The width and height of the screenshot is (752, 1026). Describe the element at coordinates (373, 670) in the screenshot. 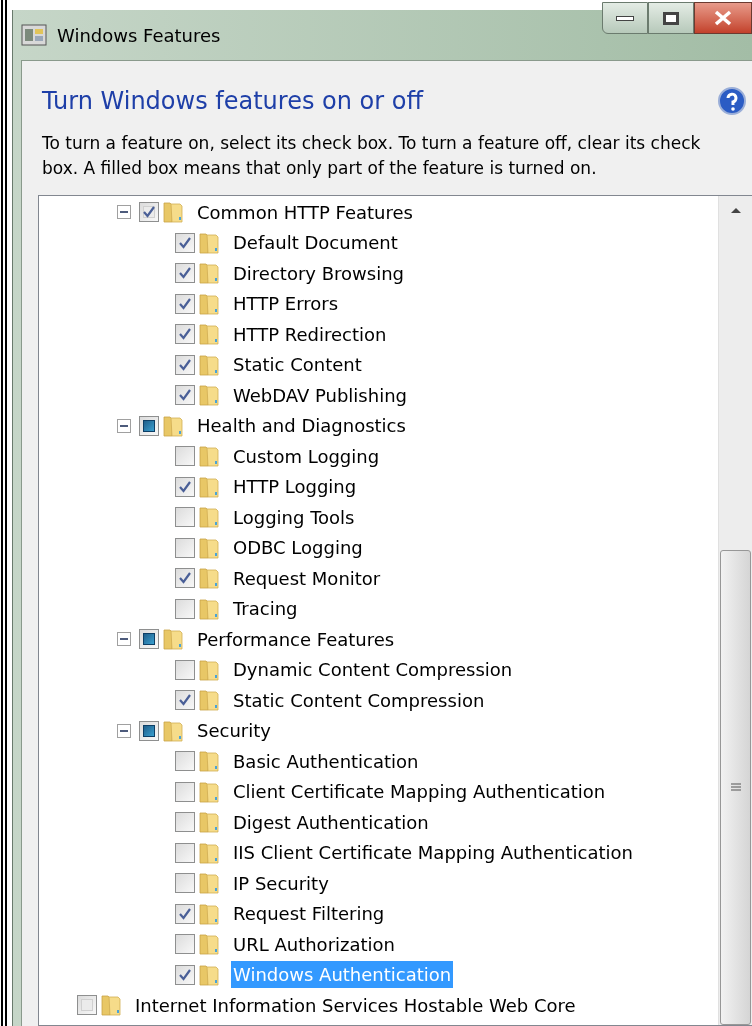

I see `feature-label: Dynamic Content Compression` at that location.